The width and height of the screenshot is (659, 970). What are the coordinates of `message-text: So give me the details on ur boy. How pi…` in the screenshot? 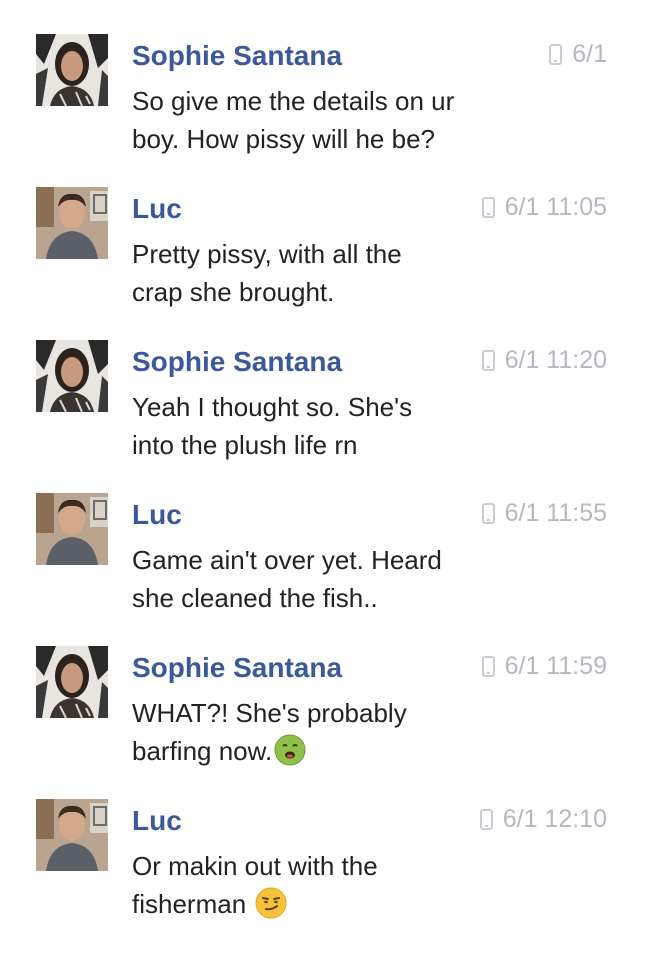 It's located at (332, 120).